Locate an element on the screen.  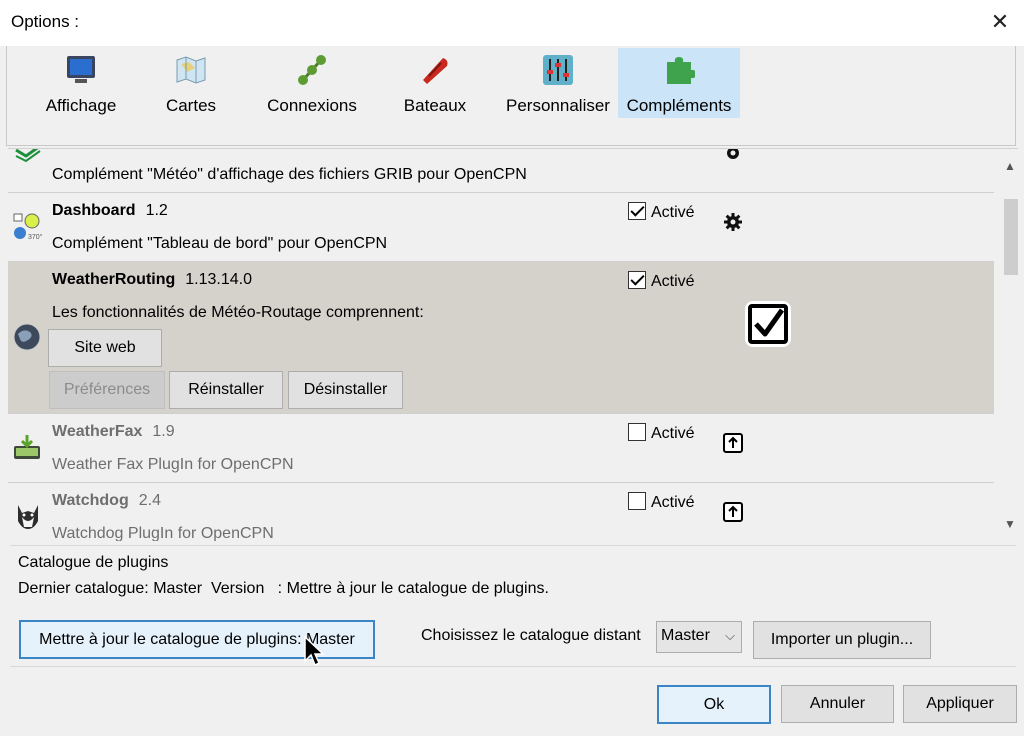
plugin-name: WeatherFax 1.9 is located at coordinates (113, 432).